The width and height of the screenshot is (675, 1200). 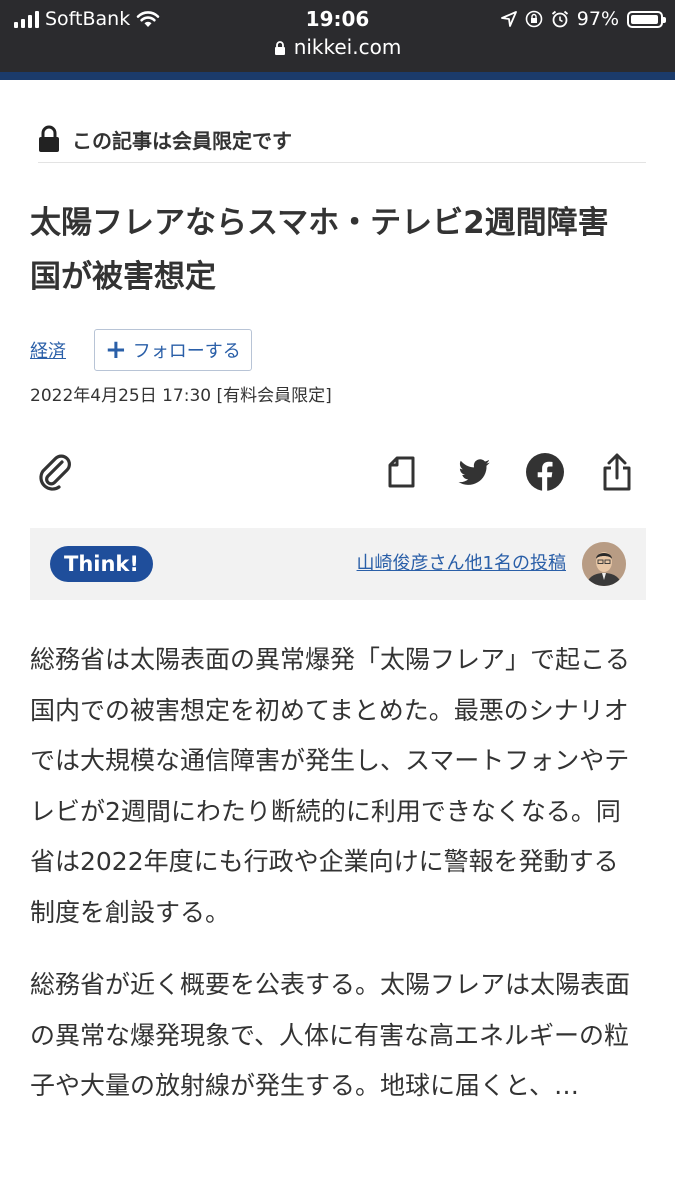 I want to click on browser-chrome: SoftBank 19:06 97% nikkei.com, so click(x=337, y=38).